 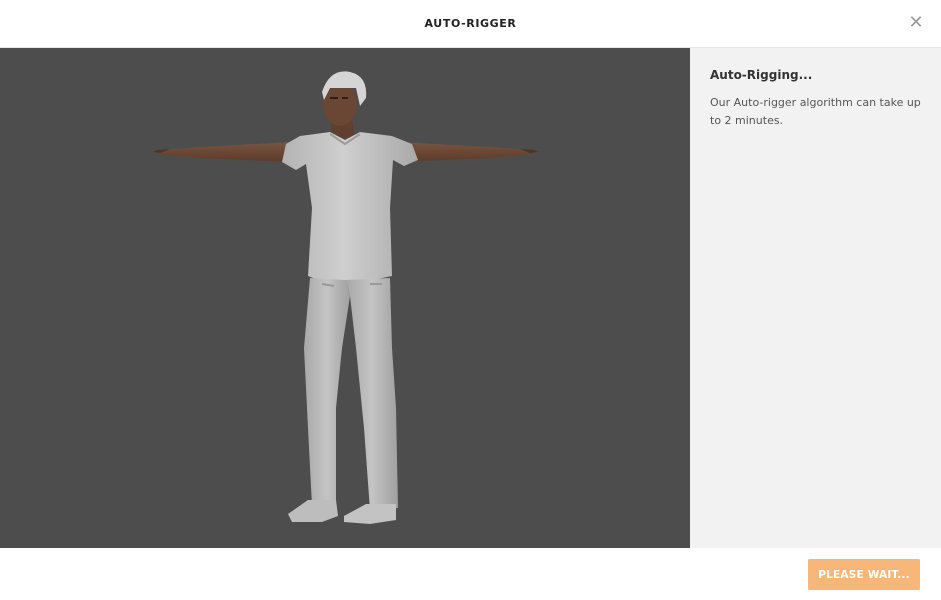 What do you see at coordinates (344, 98) in the screenshot?
I see `head` at bounding box center [344, 98].